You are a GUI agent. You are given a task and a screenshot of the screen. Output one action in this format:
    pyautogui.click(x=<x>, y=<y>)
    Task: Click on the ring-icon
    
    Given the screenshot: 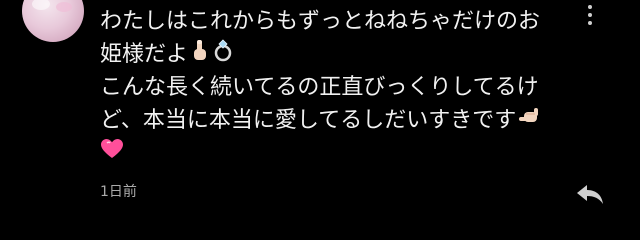 What is the action you would take?
    pyautogui.click(x=223, y=55)
    